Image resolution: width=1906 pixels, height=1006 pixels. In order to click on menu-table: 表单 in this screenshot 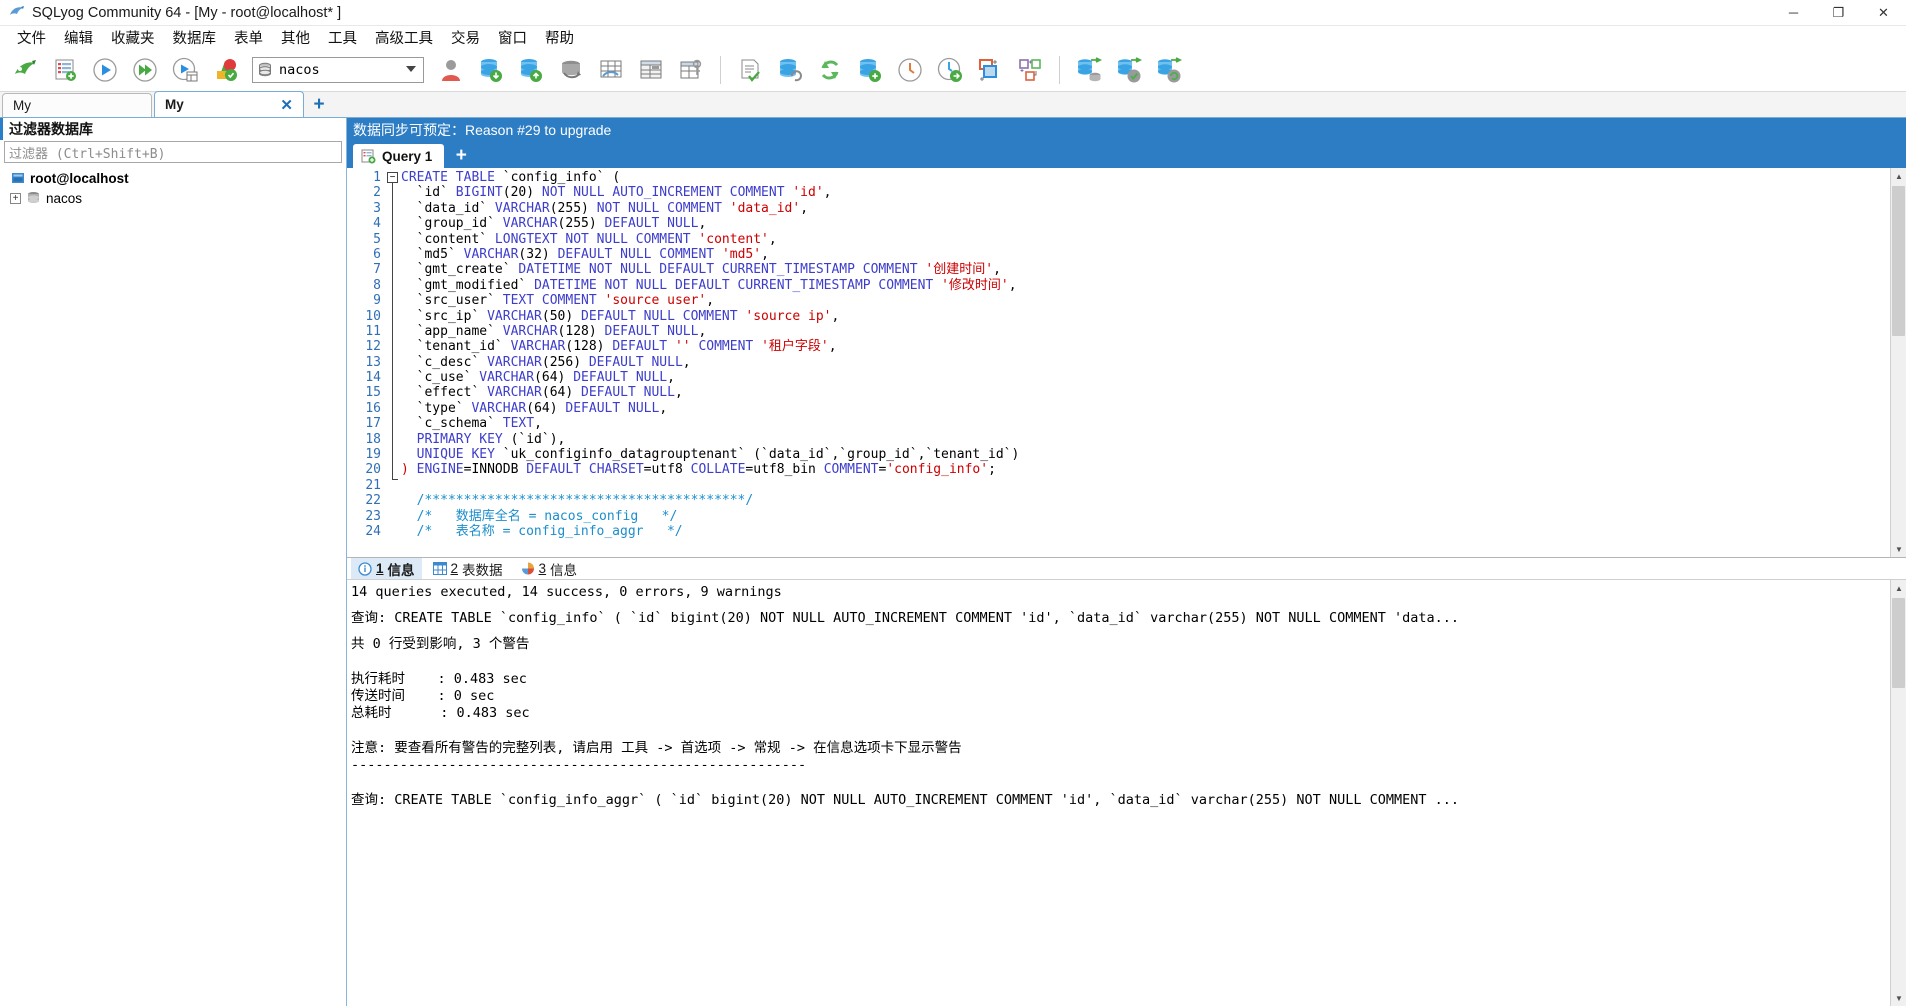, I will do `click(248, 37)`.